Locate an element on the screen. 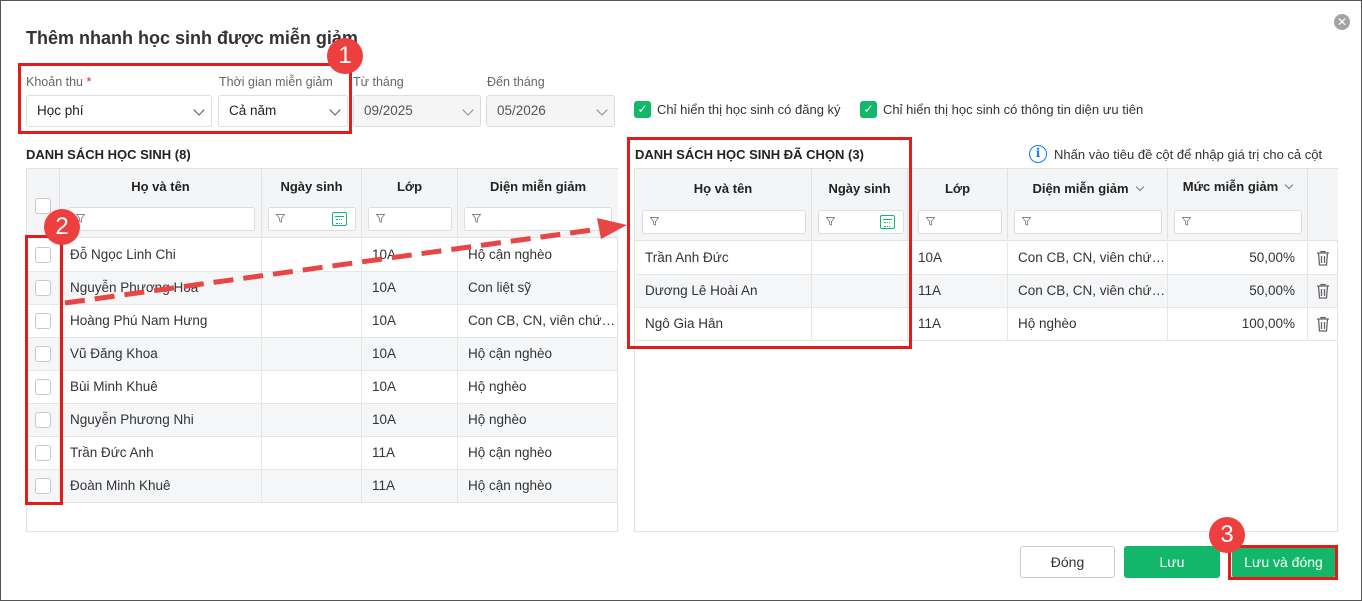 The image size is (1362, 601). annotation-box-selected is located at coordinates (769, 243).